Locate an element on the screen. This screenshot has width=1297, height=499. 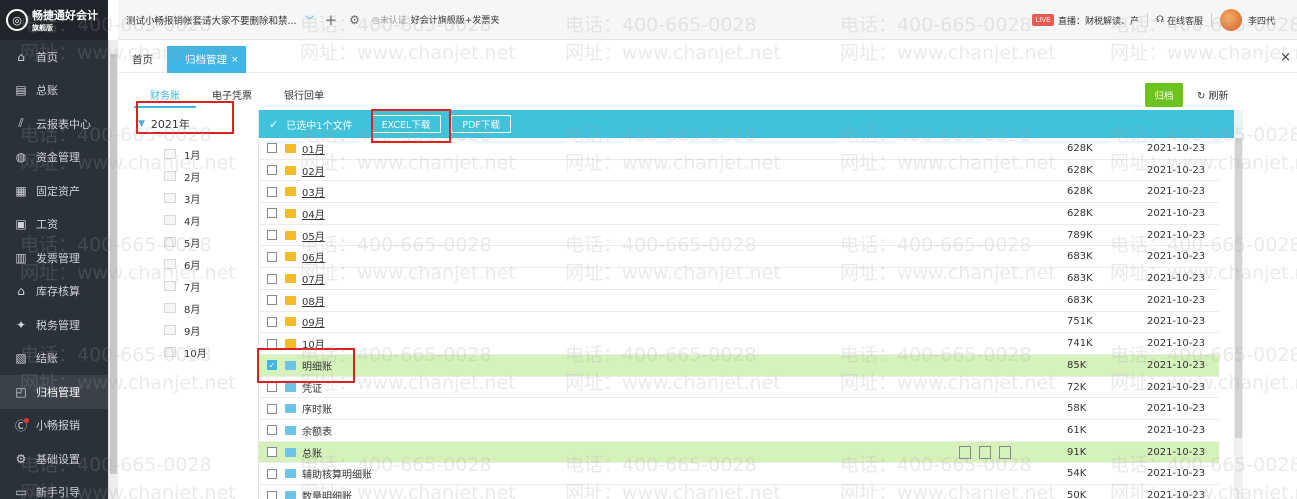
table-row: 04月 628K 2021-10-23 is located at coordinates (739, 214).